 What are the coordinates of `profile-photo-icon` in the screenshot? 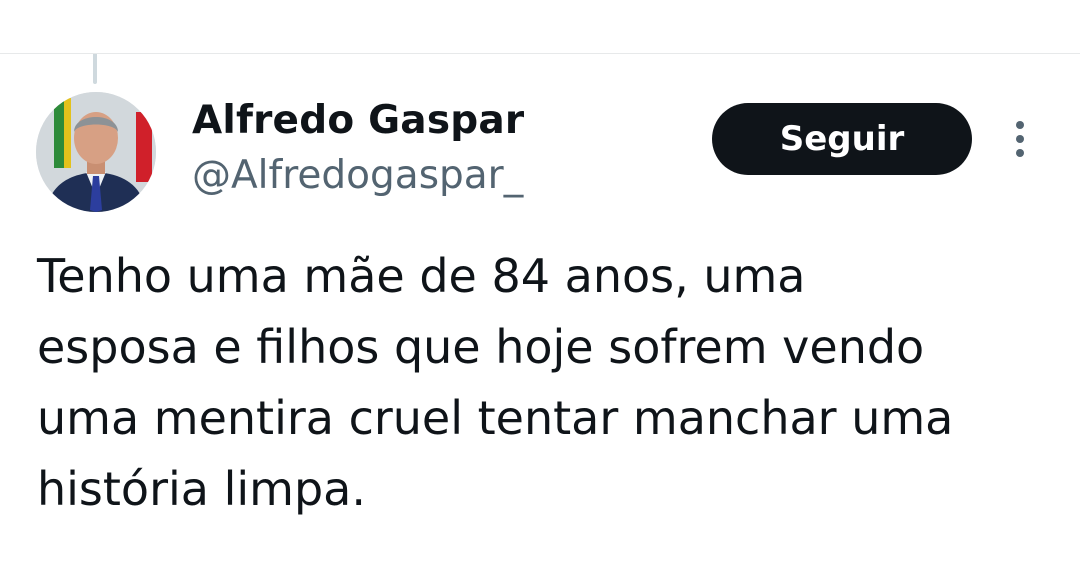 It's located at (96, 152).